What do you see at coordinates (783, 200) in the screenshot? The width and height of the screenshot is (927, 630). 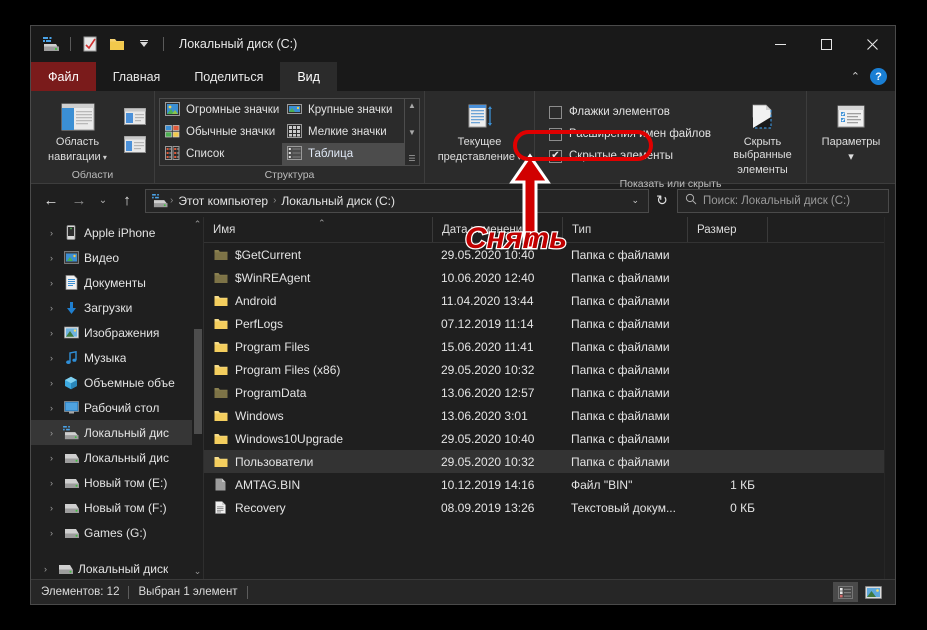 I see `search-input: Поиск: Локальный диск (C:)` at bounding box center [783, 200].